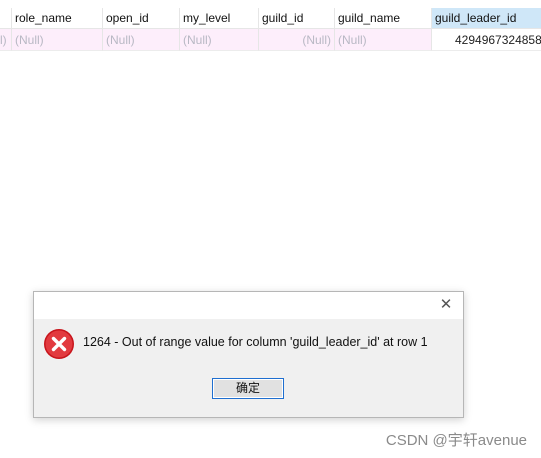 Image resolution: width=541 pixels, height=458 pixels. What do you see at coordinates (219, 18) in the screenshot?
I see `column-header-my-level: my_level` at bounding box center [219, 18].